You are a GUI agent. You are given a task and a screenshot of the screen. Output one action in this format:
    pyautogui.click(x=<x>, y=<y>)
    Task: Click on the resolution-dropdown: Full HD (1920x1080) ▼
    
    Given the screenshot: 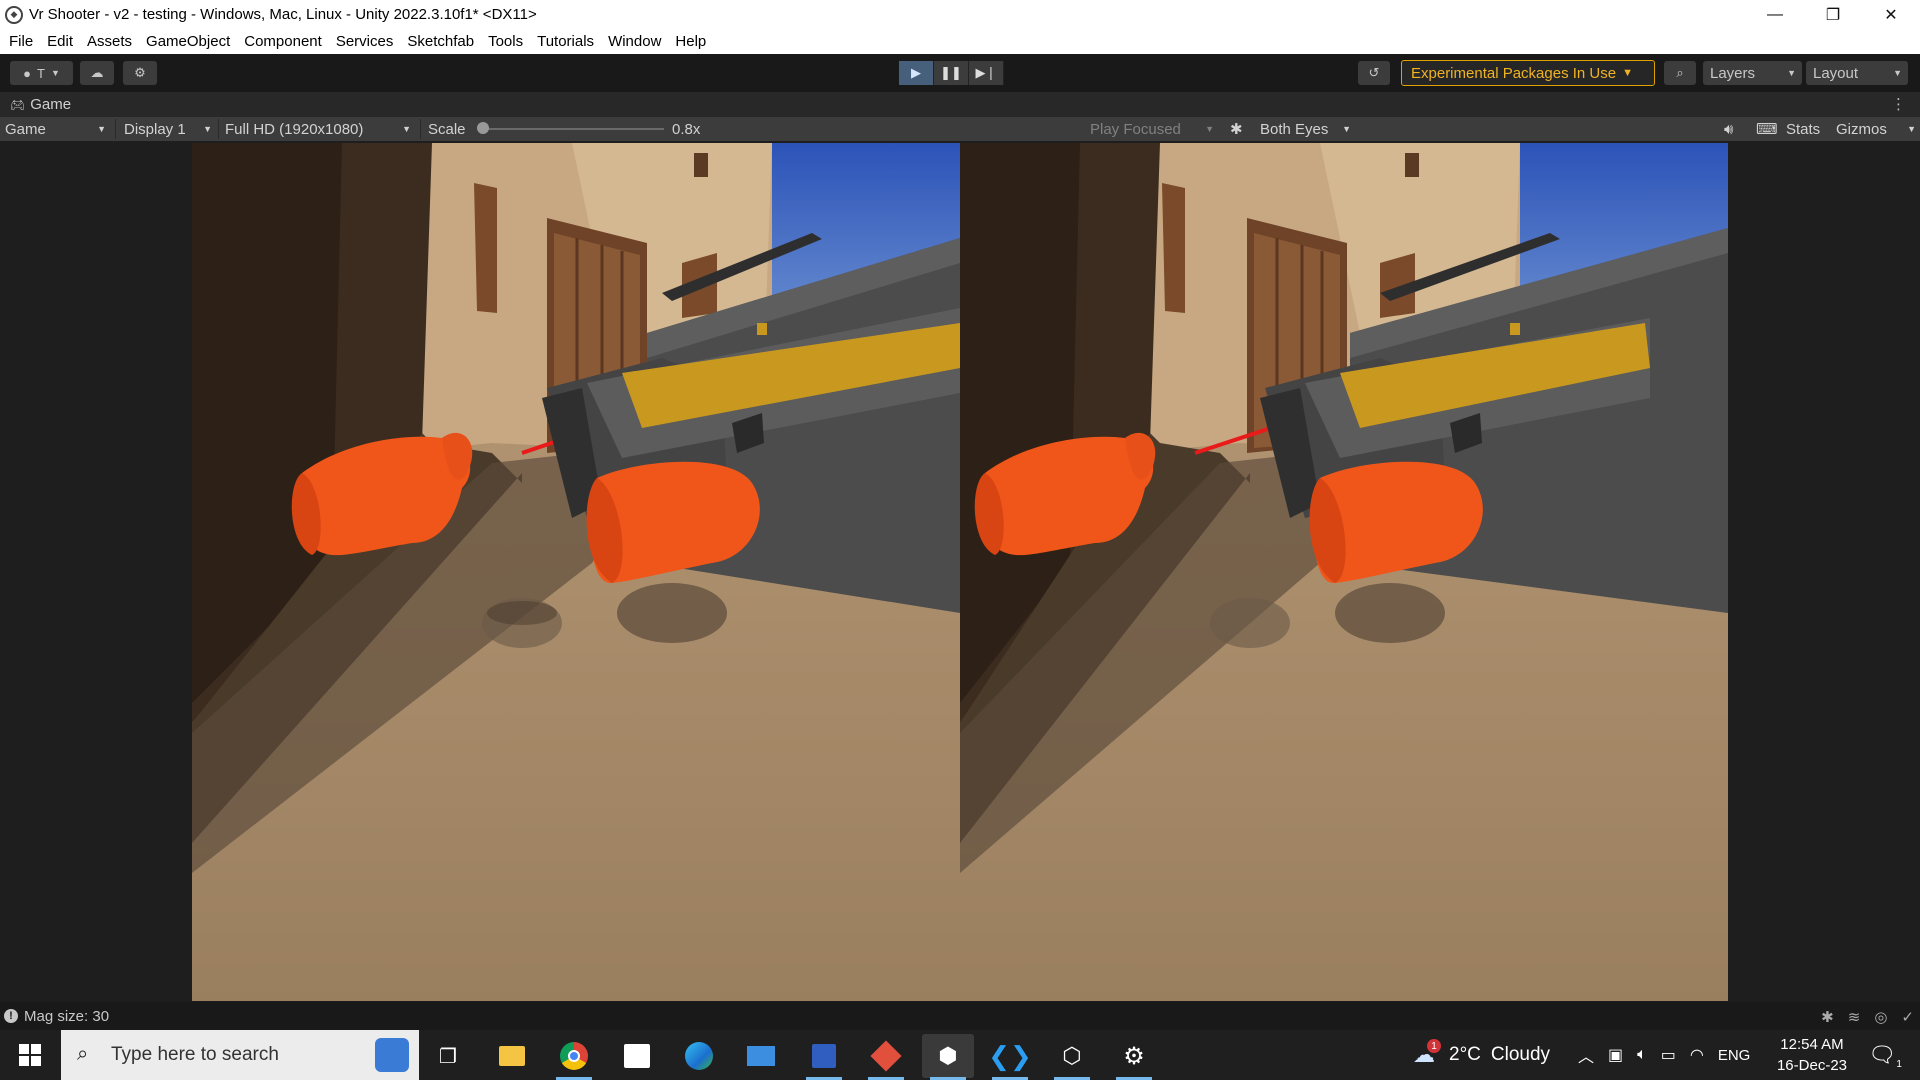 What is the action you would take?
    pyautogui.click(x=320, y=129)
    